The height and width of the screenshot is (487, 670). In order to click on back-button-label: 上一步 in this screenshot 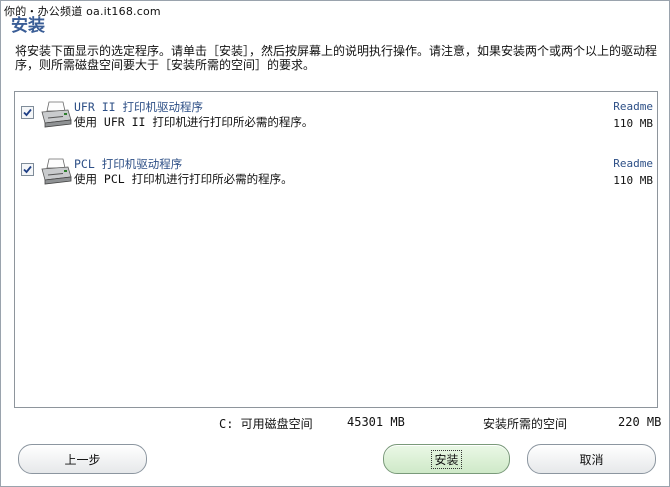, I will do `click(82, 459)`.